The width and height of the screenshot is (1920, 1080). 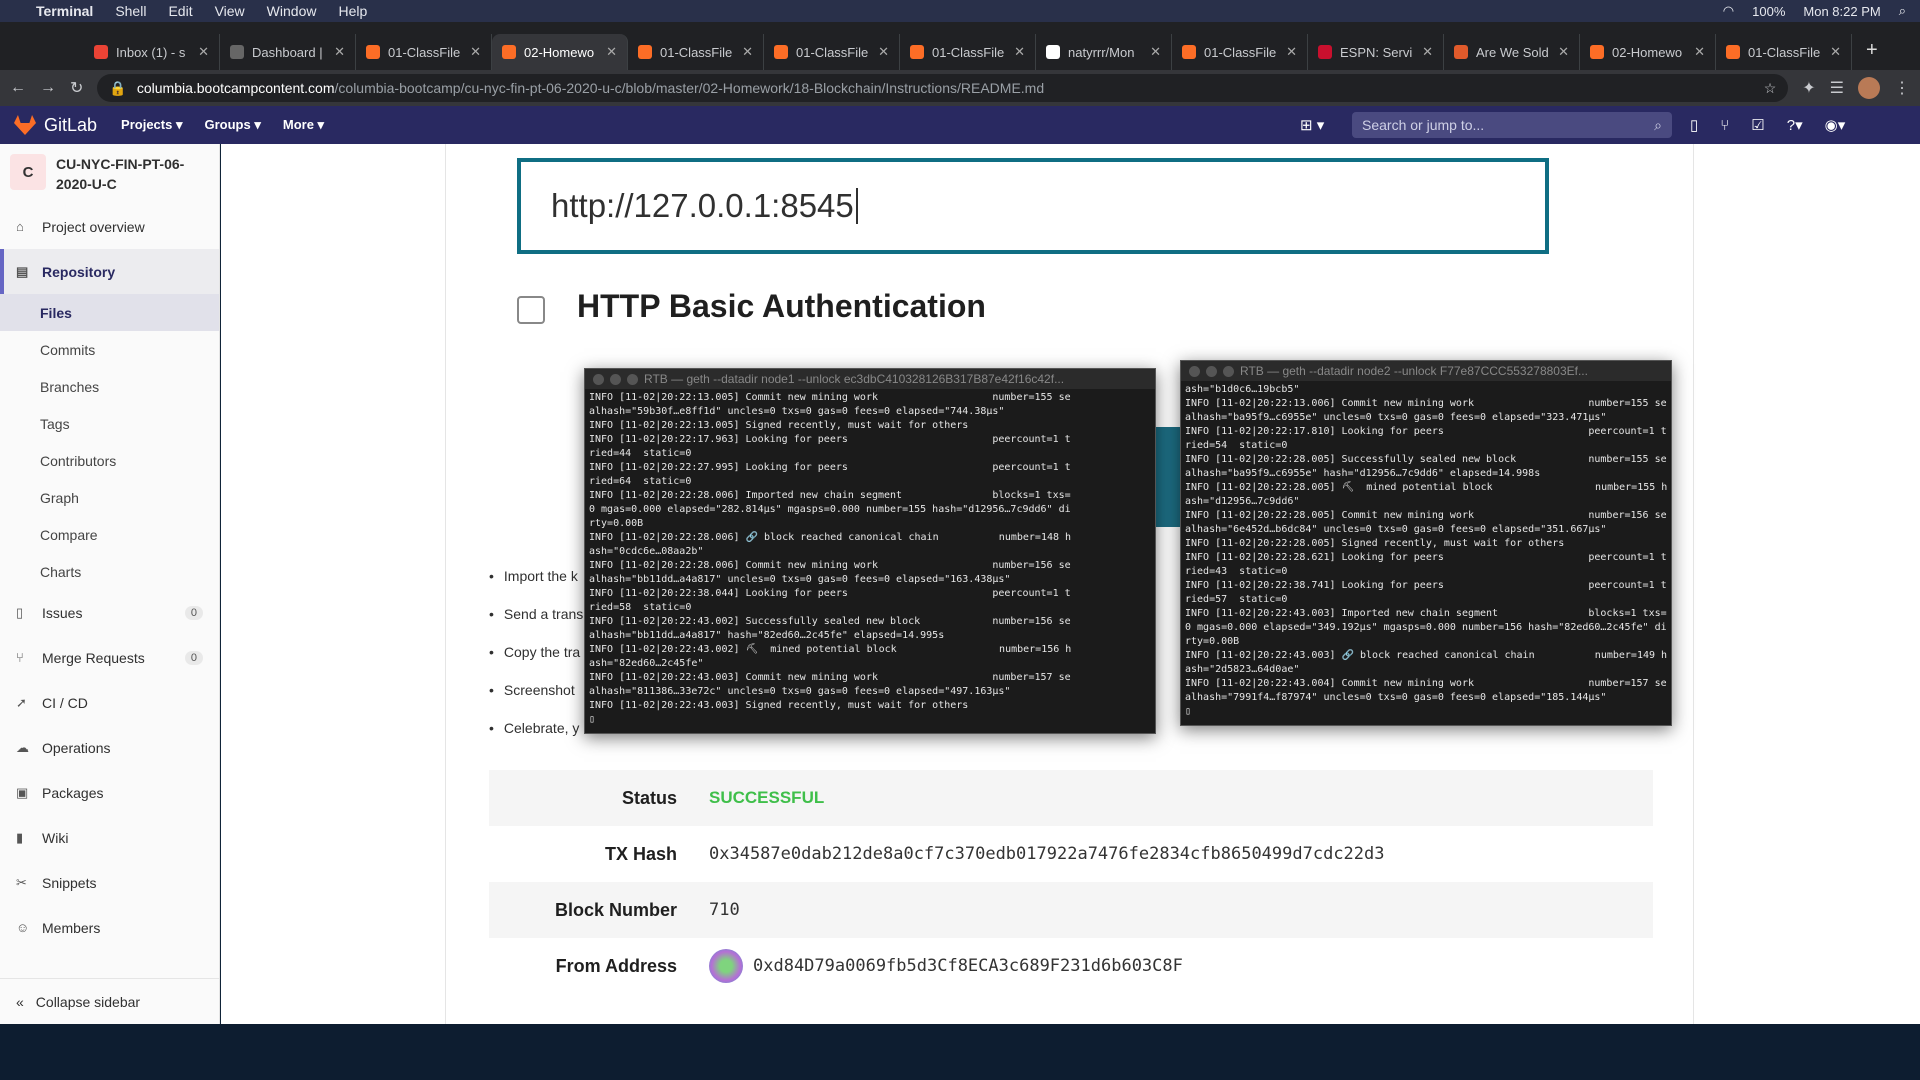 What do you see at coordinates (352, 11) in the screenshot?
I see `menu-help: Help` at bounding box center [352, 11].